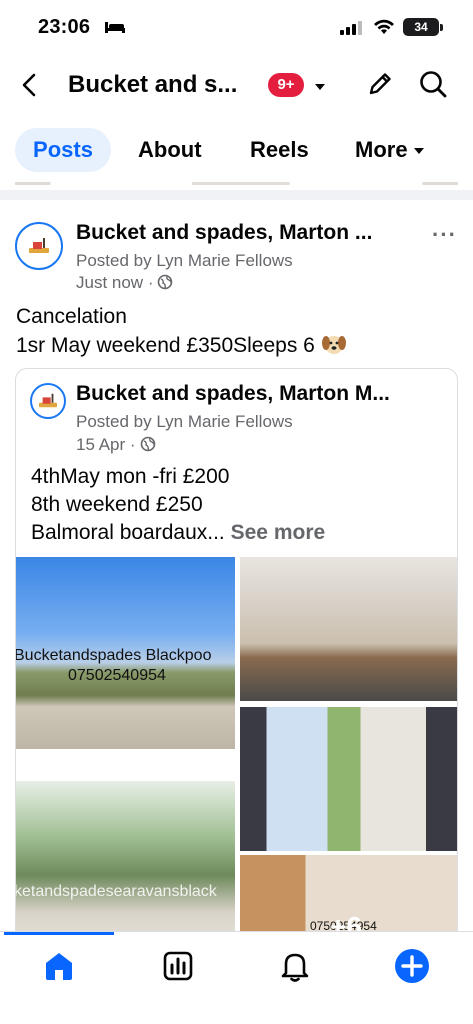  I want to click on shared-date-text: 15 Apr, so click(101, 444).